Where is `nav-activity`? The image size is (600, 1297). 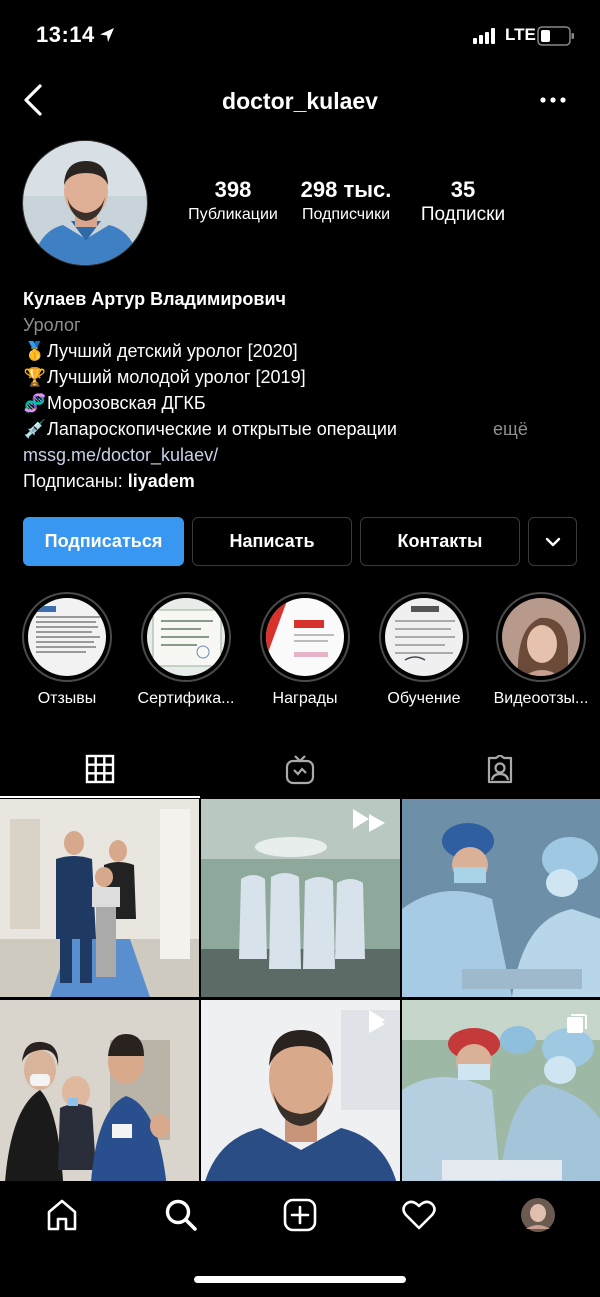
nav-activity is located at coordinates (419, 1215).